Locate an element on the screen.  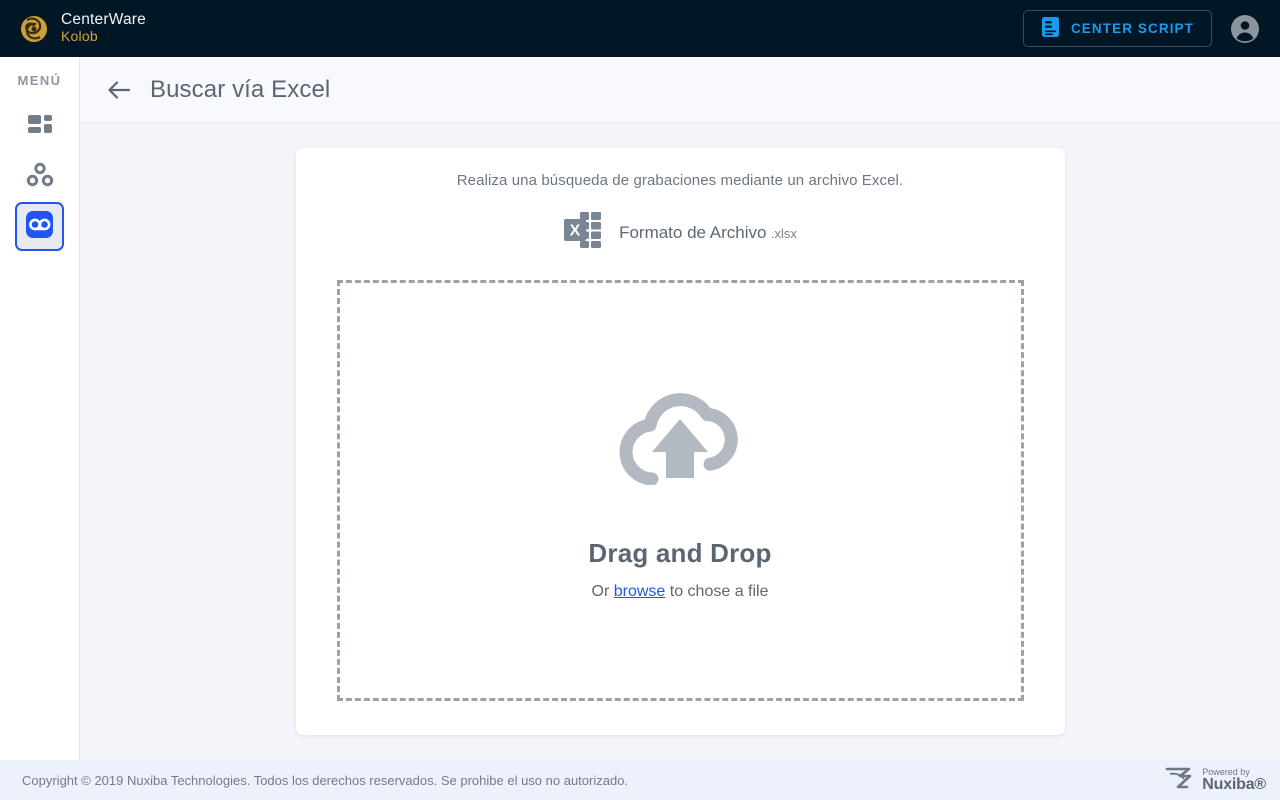
sidebar-item-campaigns is located at coordinates (39, 177).